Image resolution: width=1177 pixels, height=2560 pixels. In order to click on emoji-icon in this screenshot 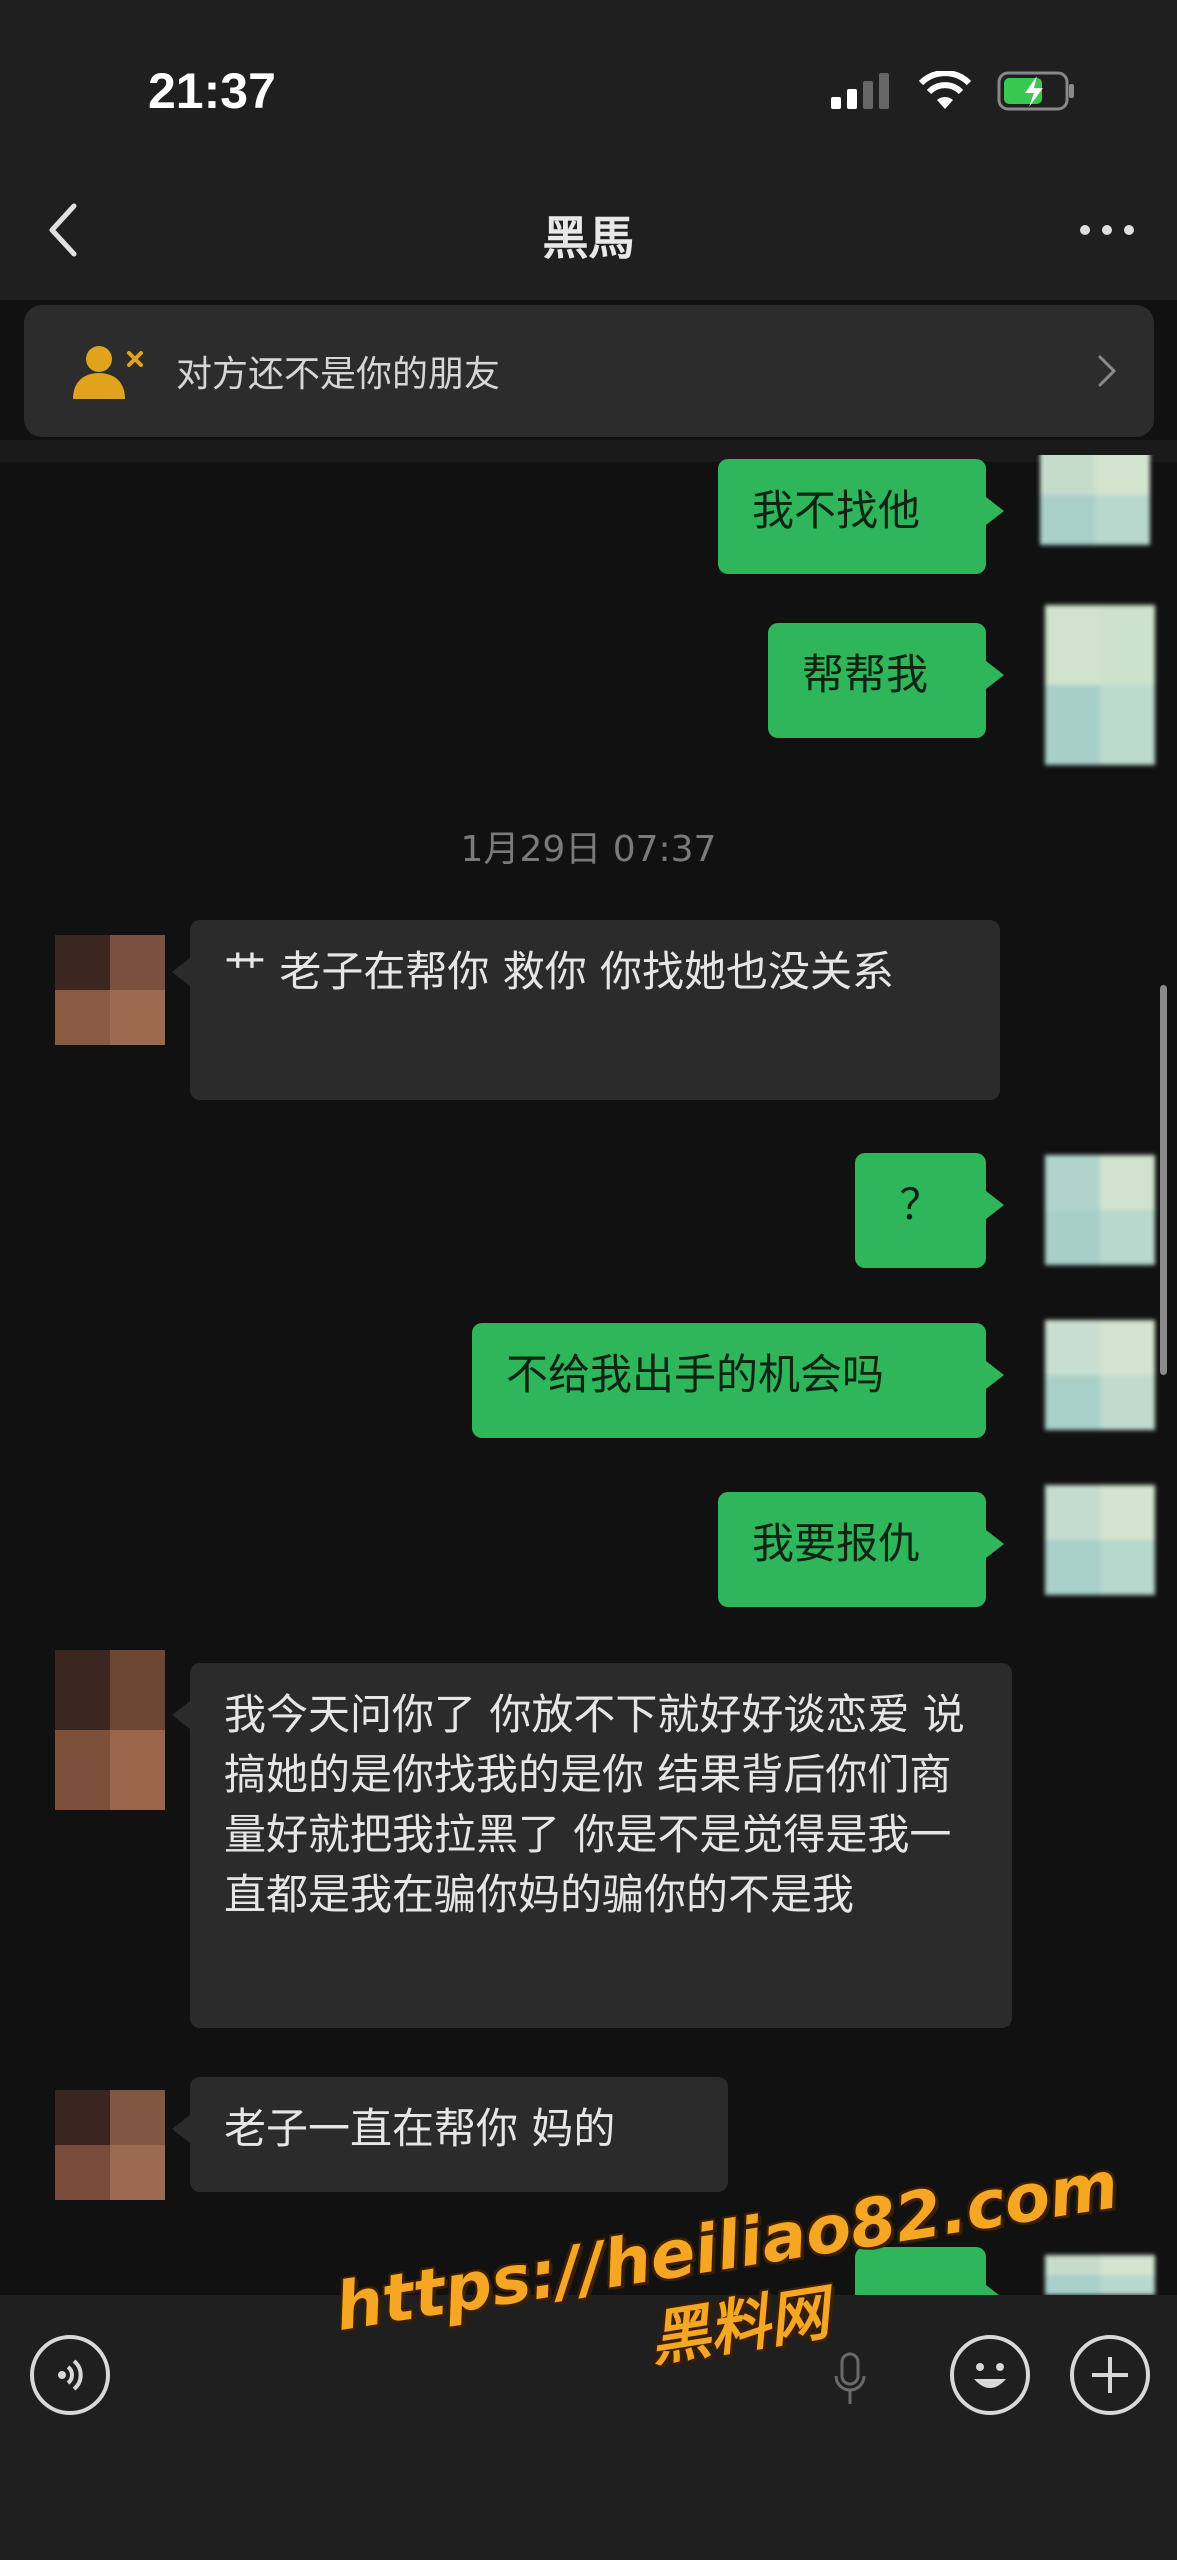, I will do `click(990, 2375)`.